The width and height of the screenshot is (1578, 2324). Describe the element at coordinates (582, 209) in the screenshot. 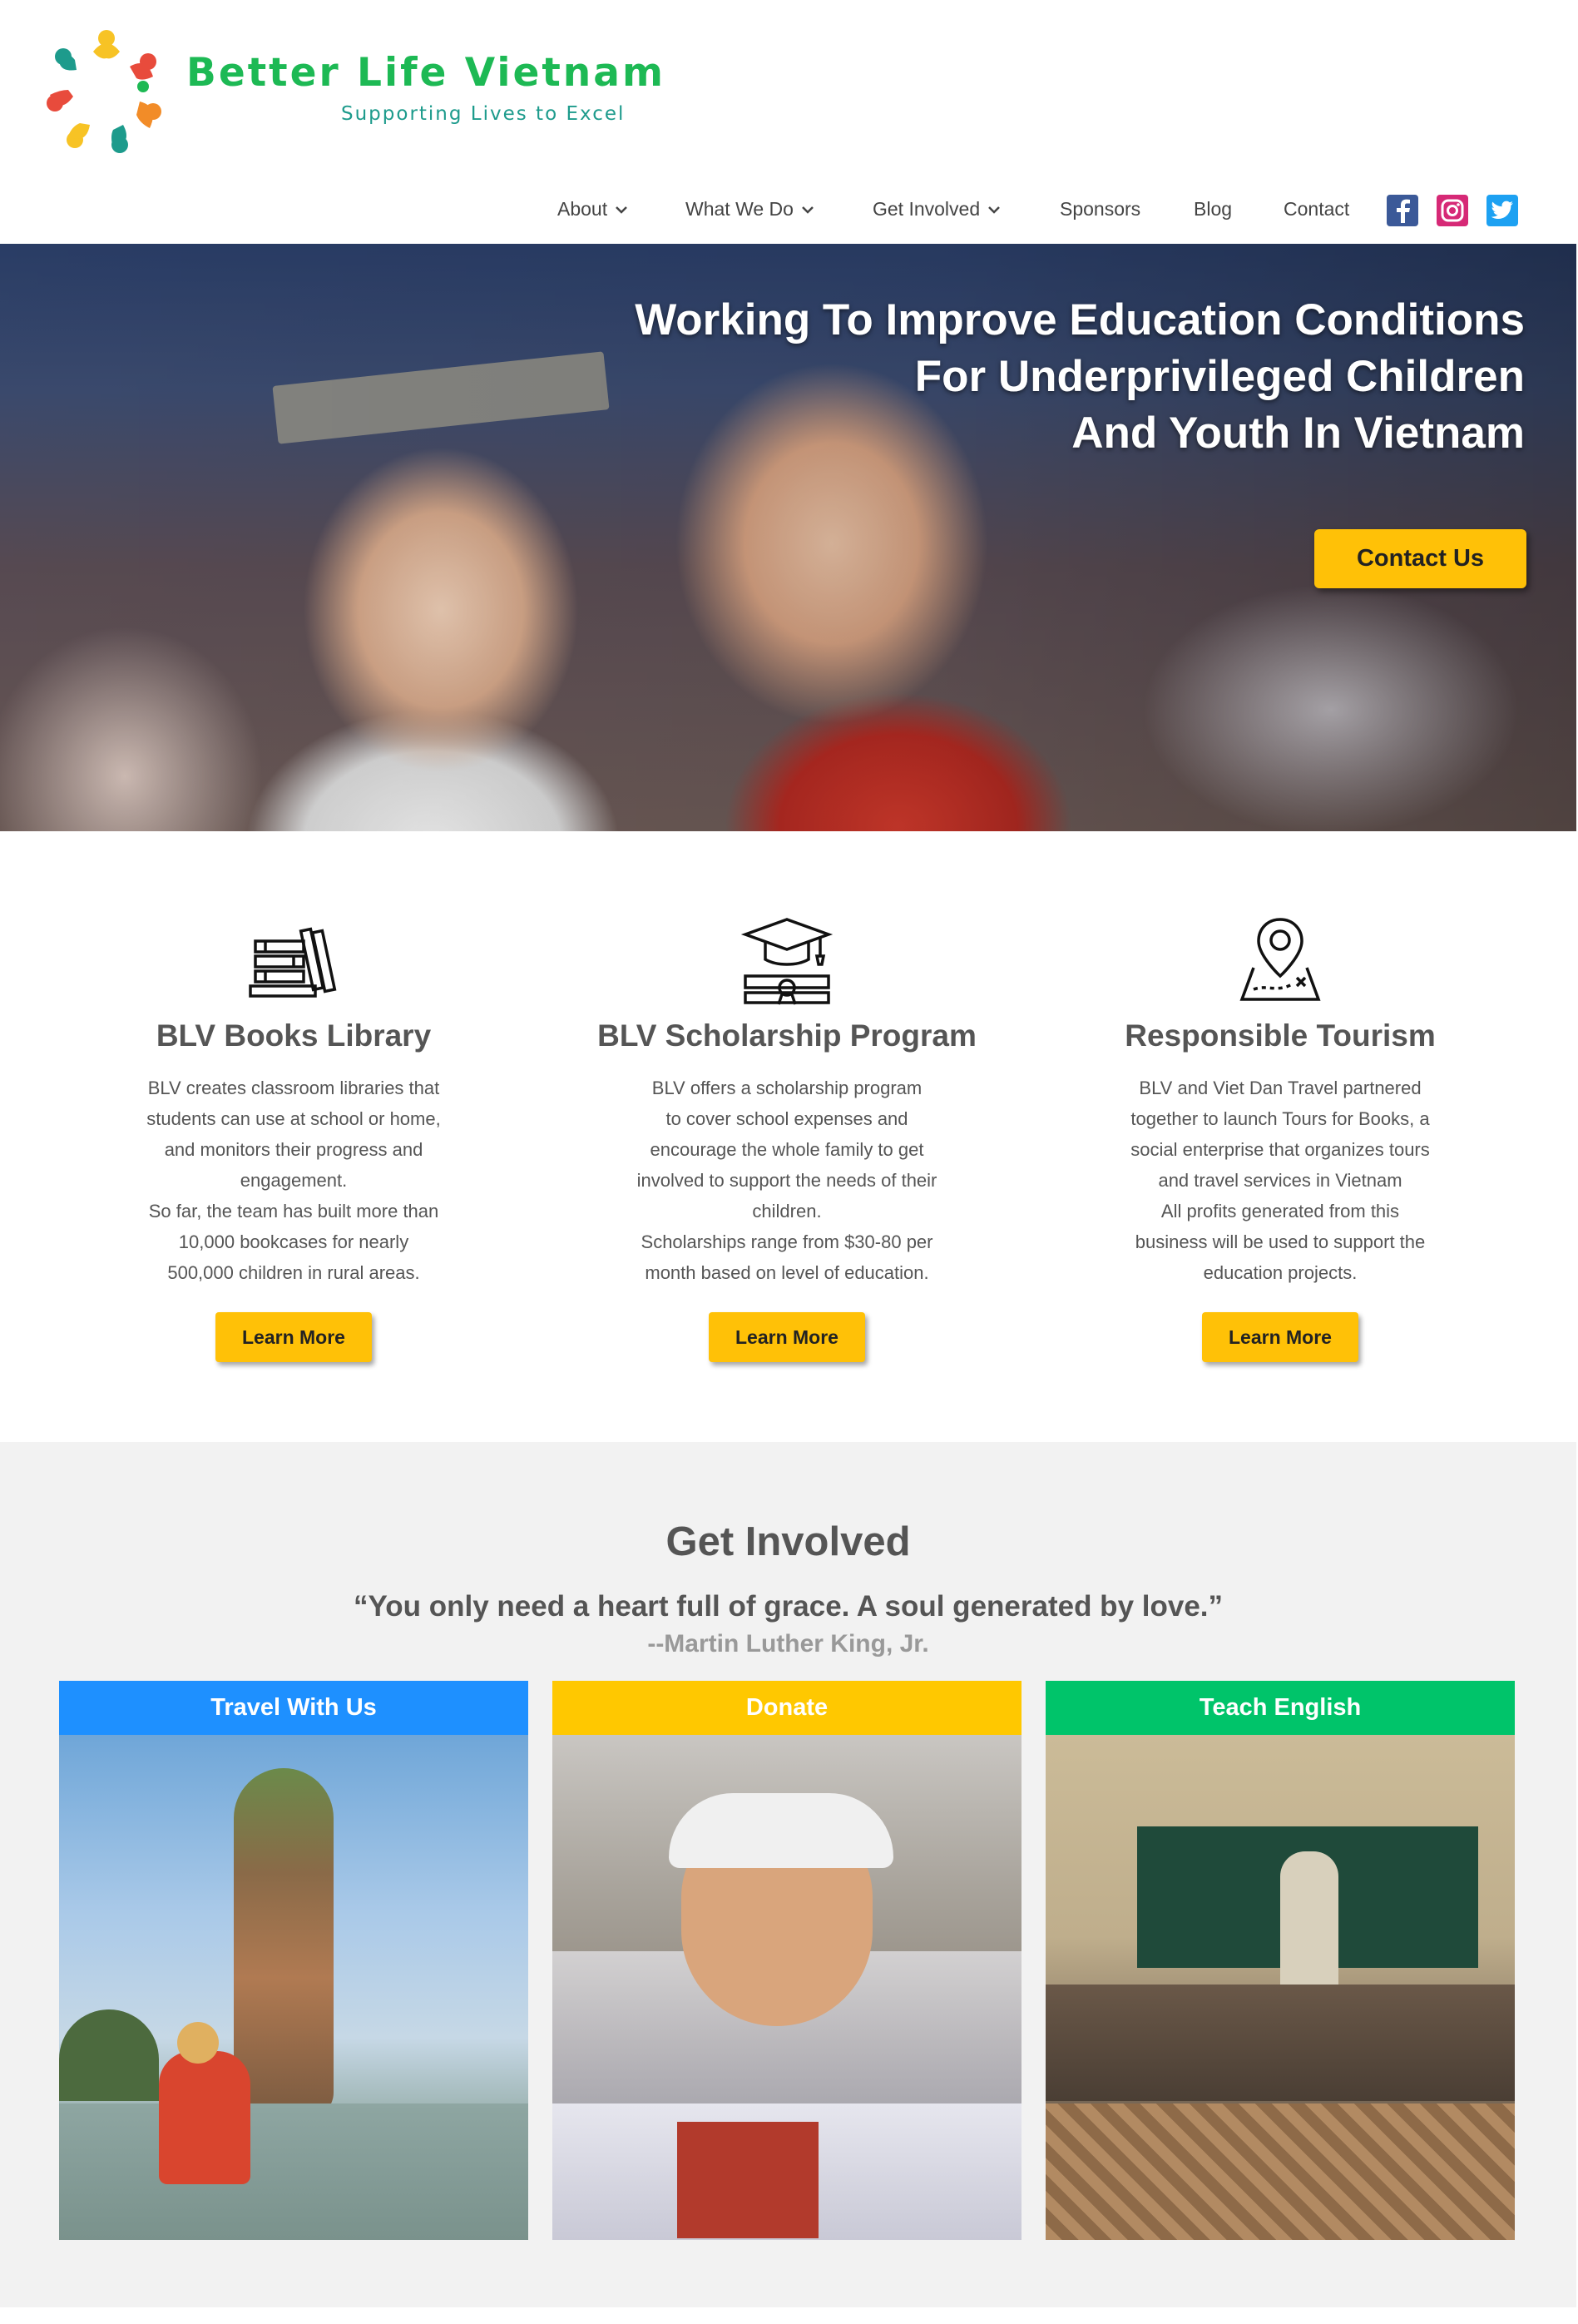

I see `nav-about-label: About` at that location.